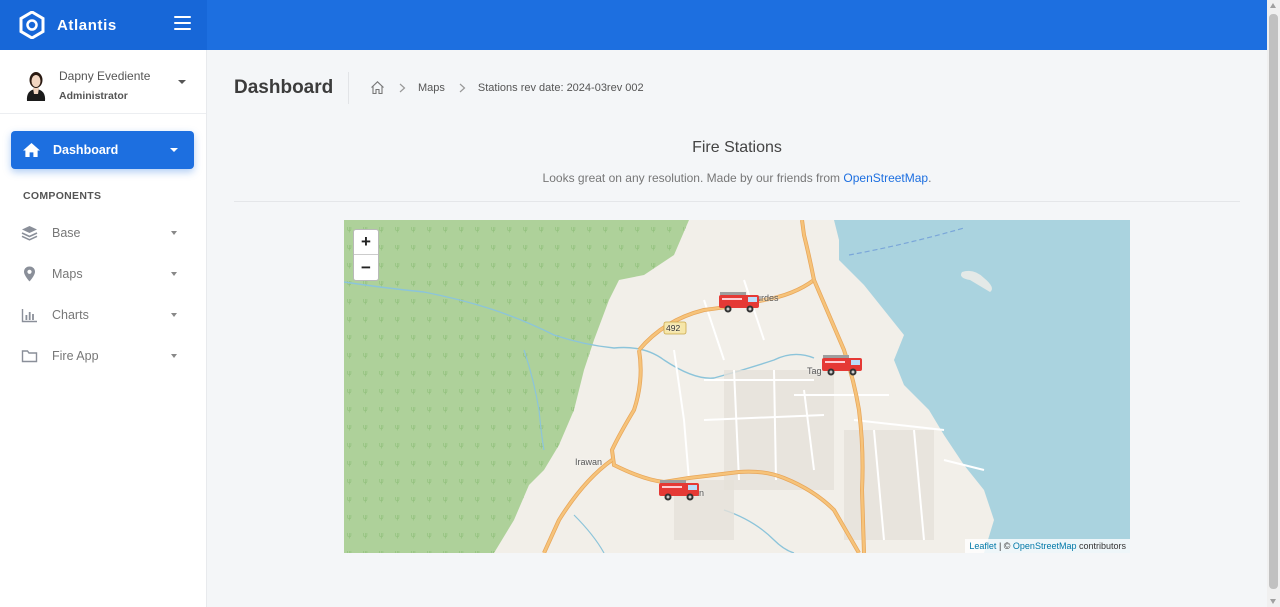  I want to click on sidebar-item-label: Fire App, so click(75, 356).